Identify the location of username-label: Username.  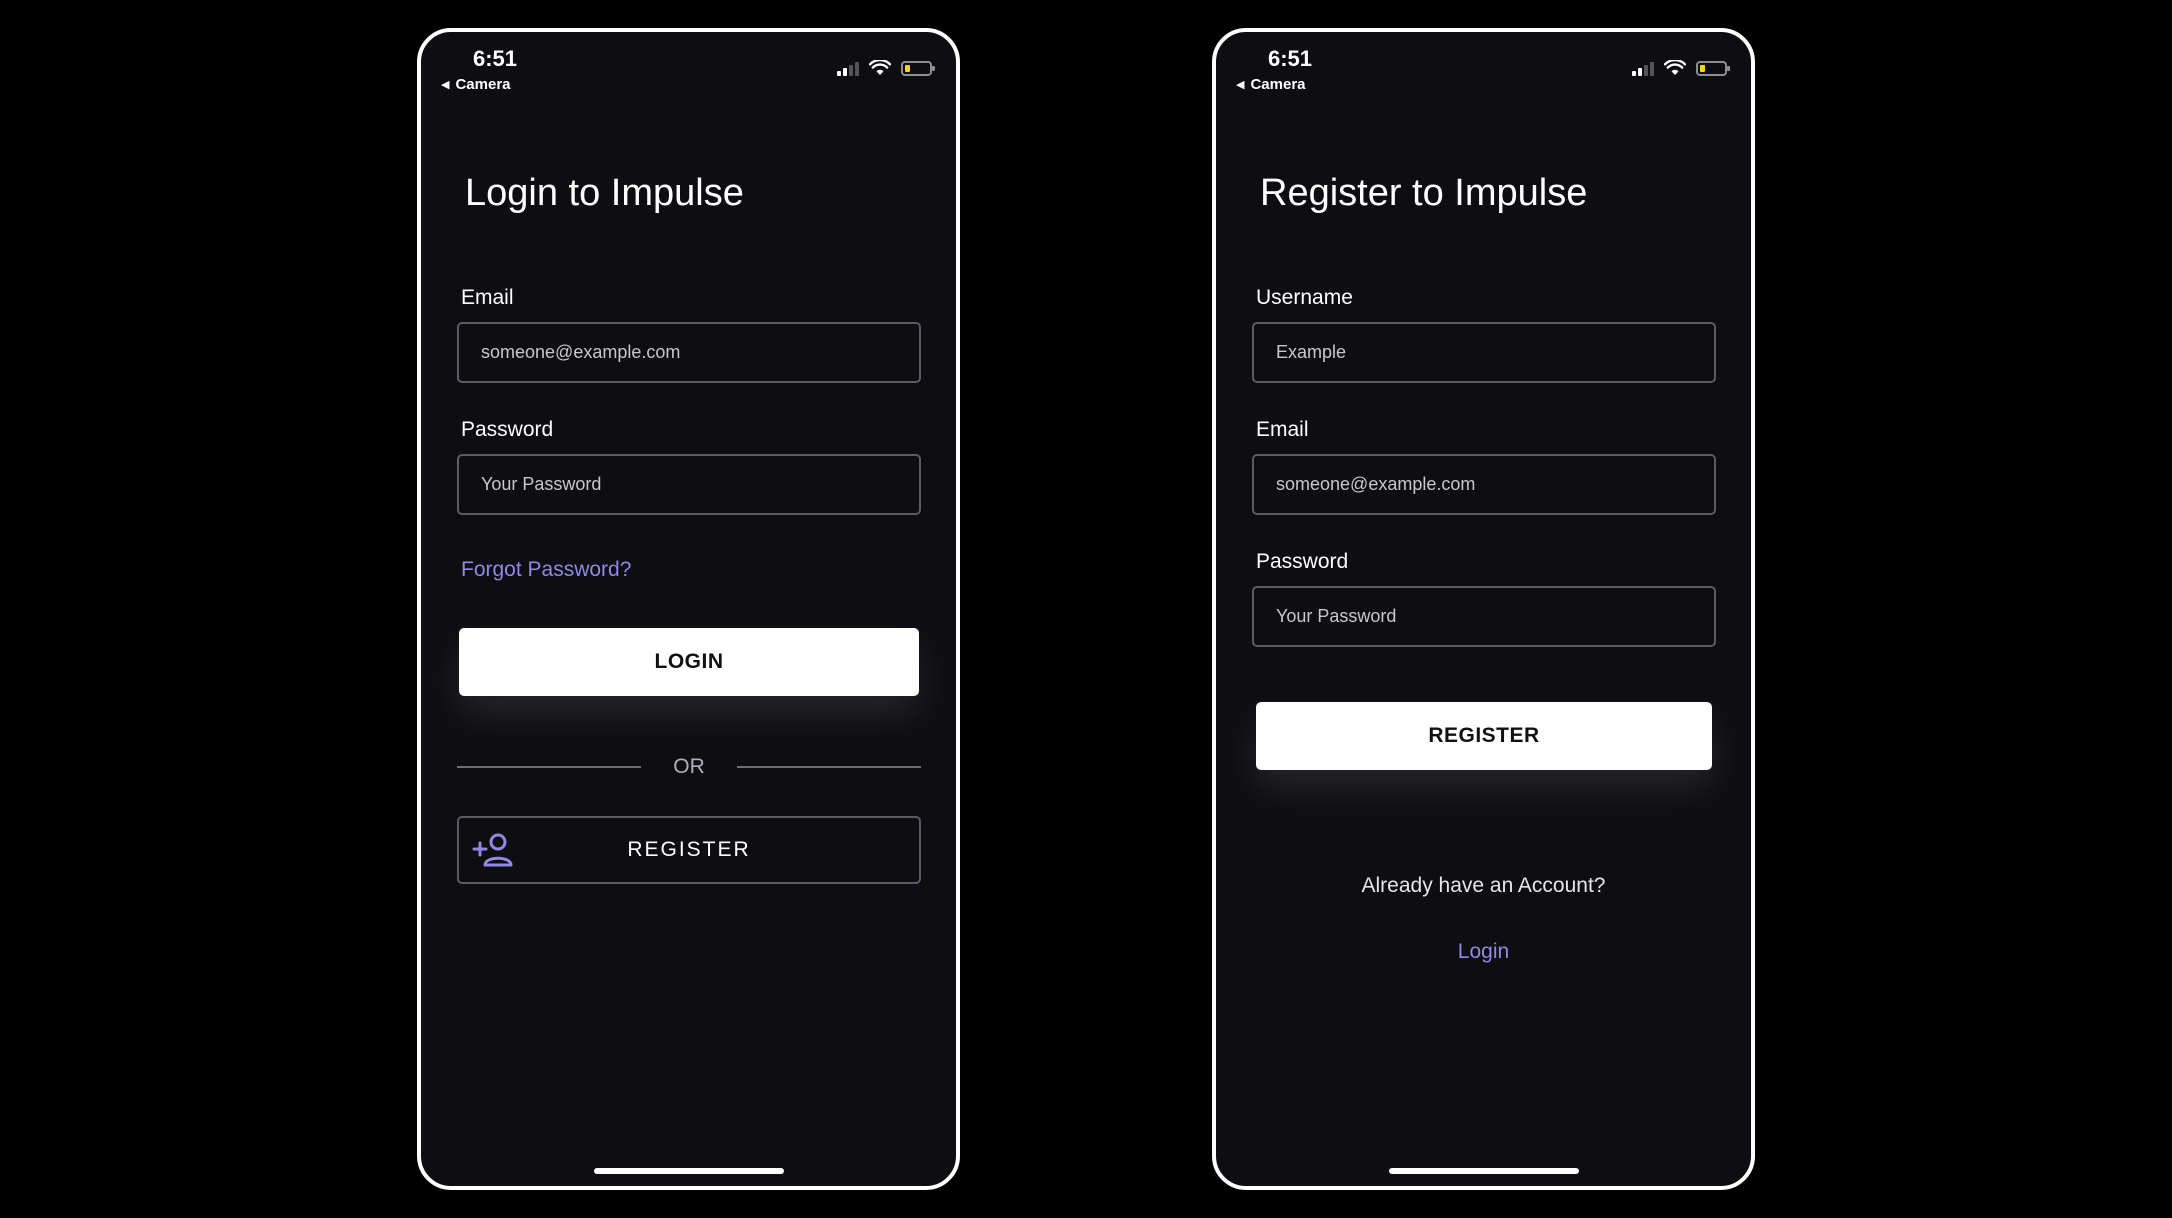
(1304, 297).